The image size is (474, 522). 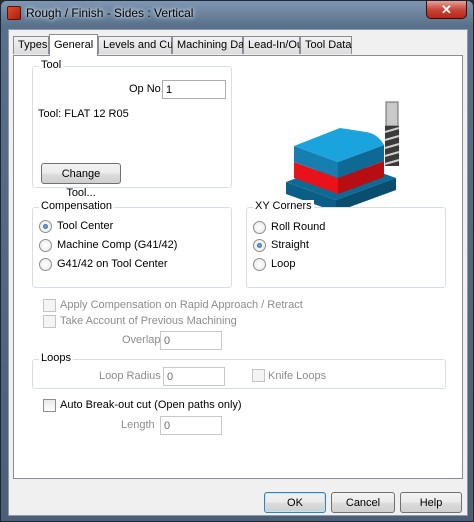 What do you see at coordinates (31, 45) in the screenshot?
I see `tab-types: Types` at bounding box center [31, 45].